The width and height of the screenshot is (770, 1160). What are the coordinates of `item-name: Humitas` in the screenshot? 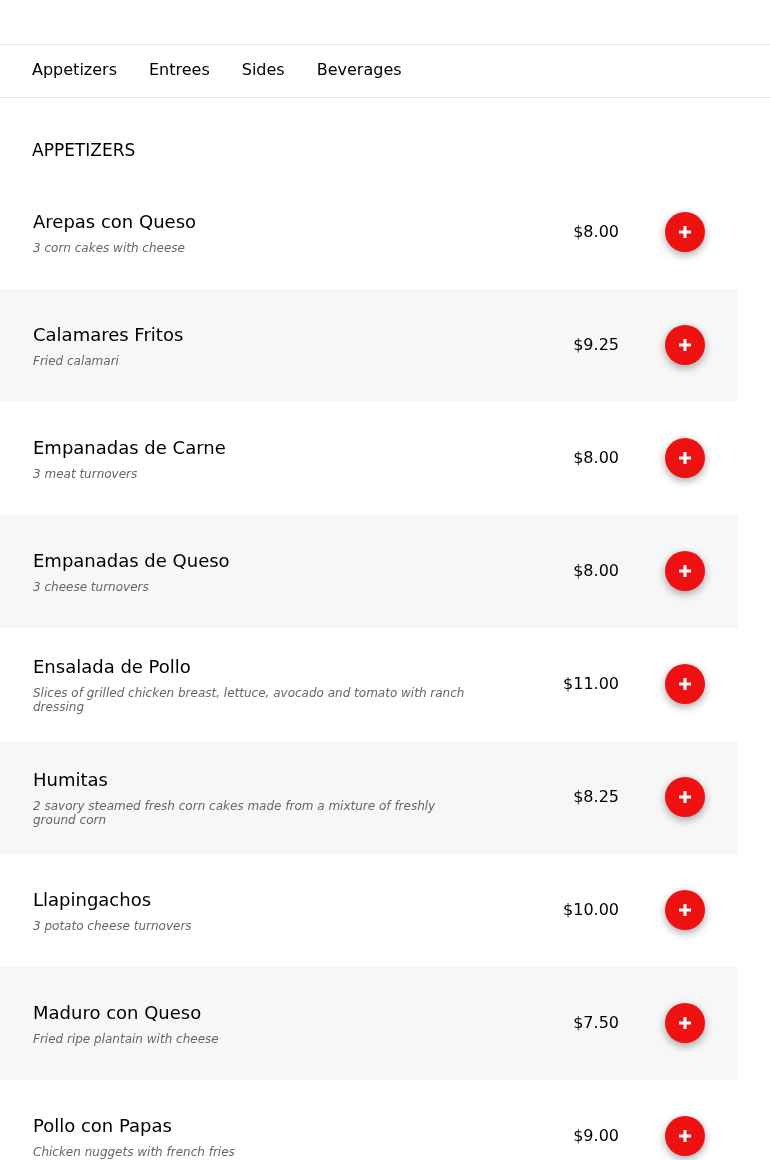 It's located at (71, 780).